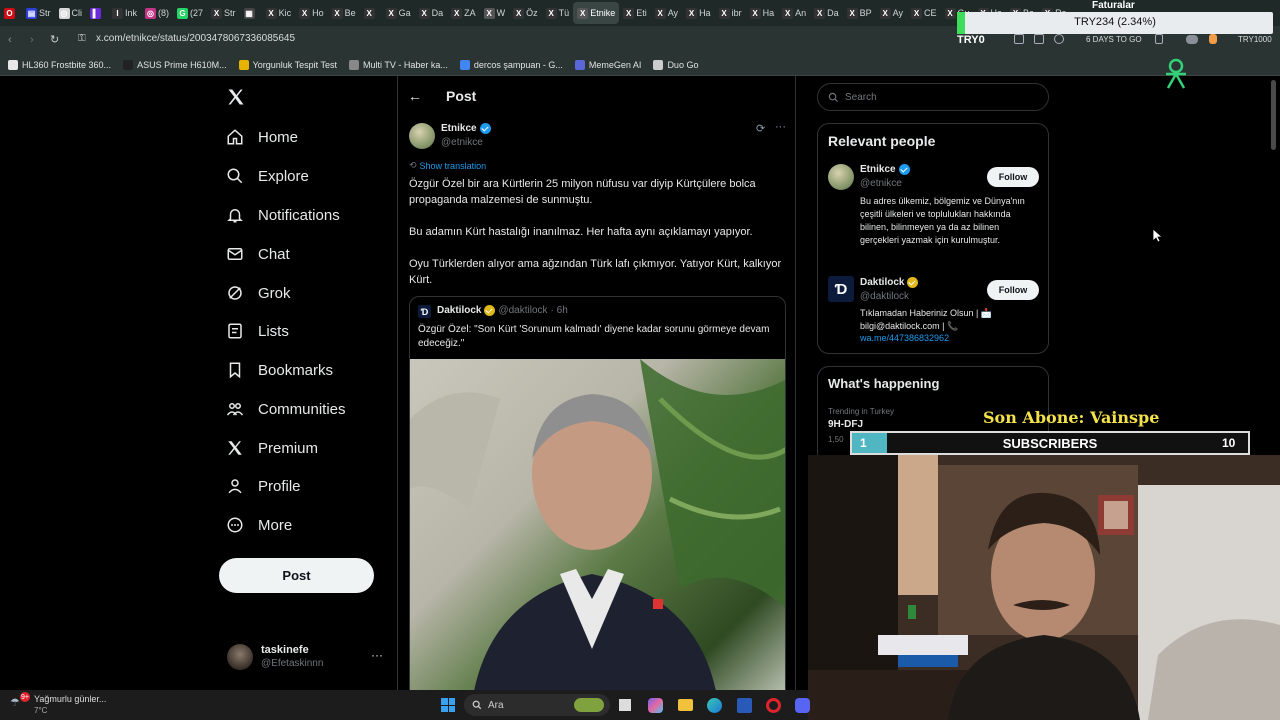 This screenshot has height=720, width=1280. What do you see at coordinates (635, 13) in the screenshot?
I see `browser-tab: X Eti` at bounding box center [635, 13].